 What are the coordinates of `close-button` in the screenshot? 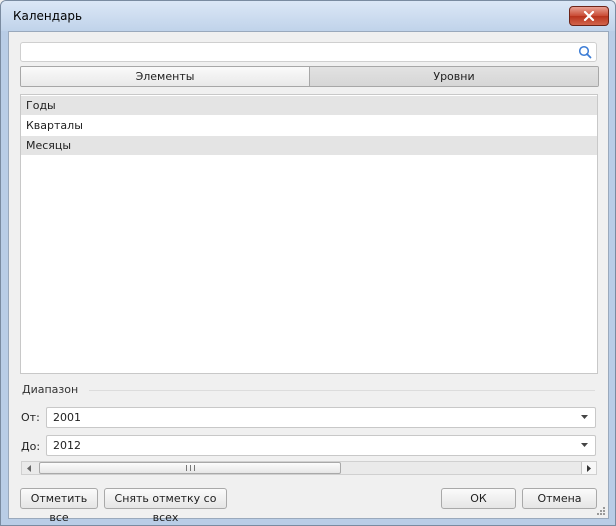 It's located at (589, 16).